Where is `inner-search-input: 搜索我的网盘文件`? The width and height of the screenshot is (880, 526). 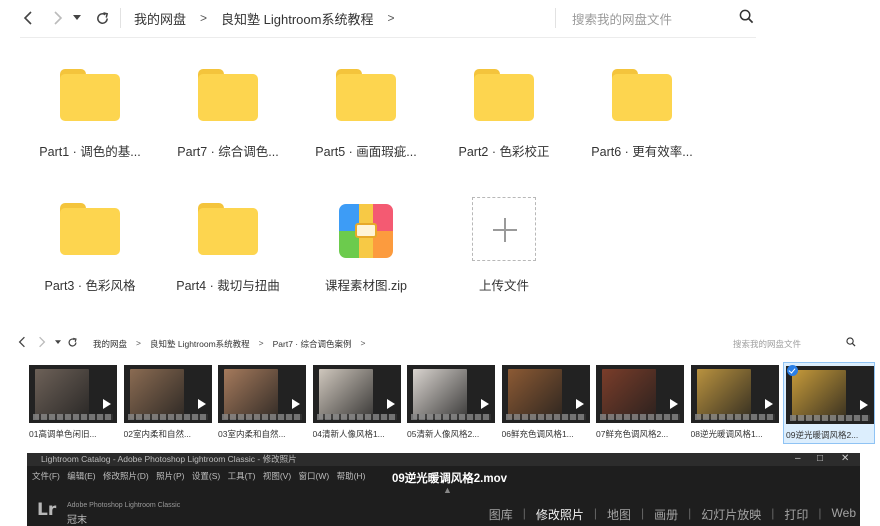
inner-search-input: 搜索我的网盘文件 is located at coordinates (767, 344).